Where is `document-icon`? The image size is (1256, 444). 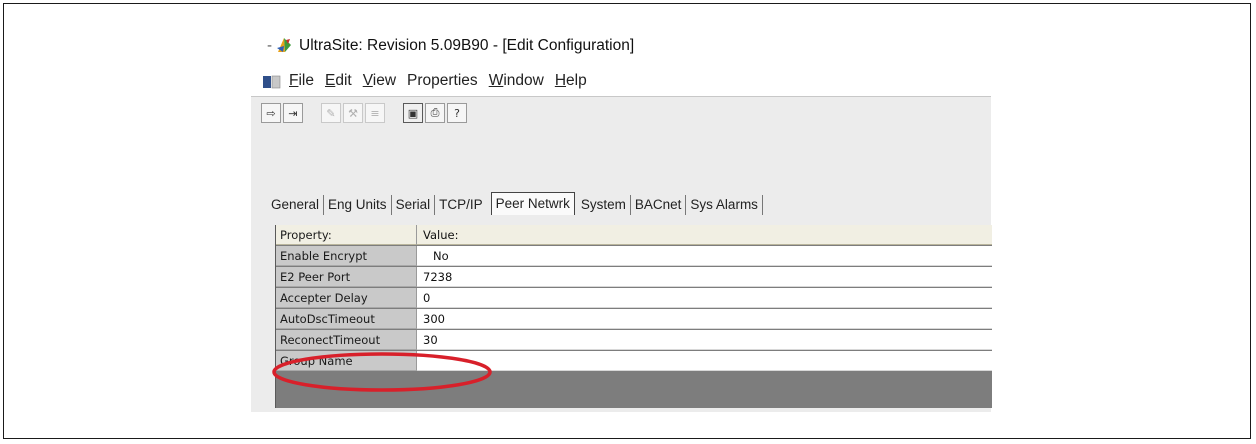 document-icon is located at coordinates (272, 81).